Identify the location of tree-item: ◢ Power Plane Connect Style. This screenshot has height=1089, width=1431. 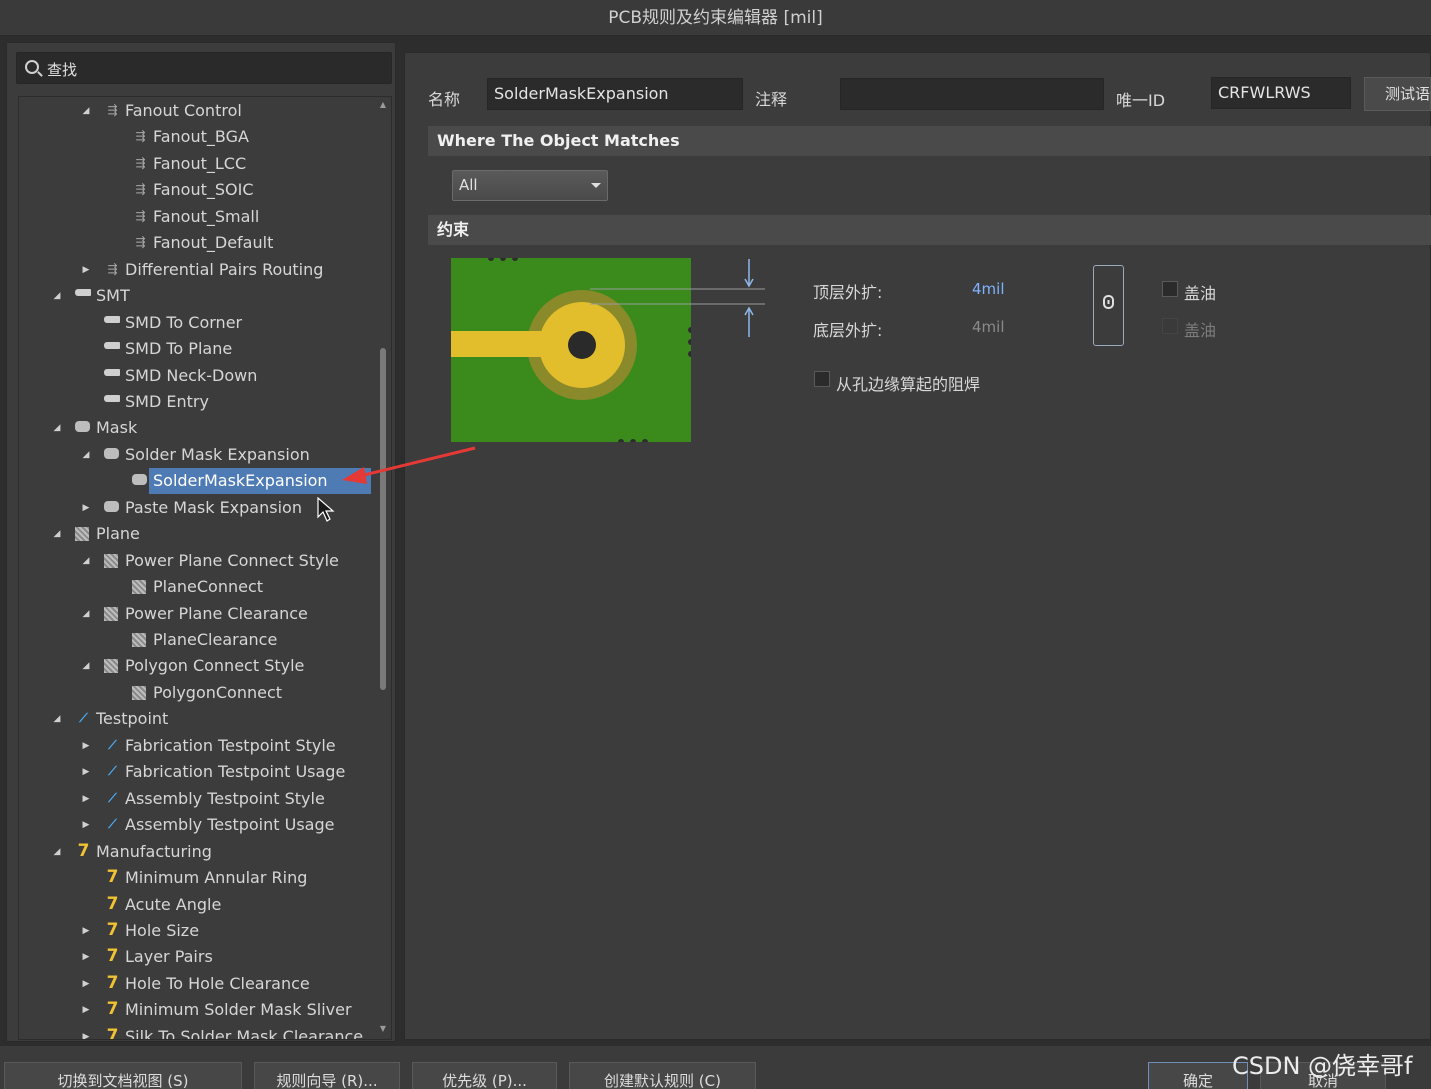
(199, 561).